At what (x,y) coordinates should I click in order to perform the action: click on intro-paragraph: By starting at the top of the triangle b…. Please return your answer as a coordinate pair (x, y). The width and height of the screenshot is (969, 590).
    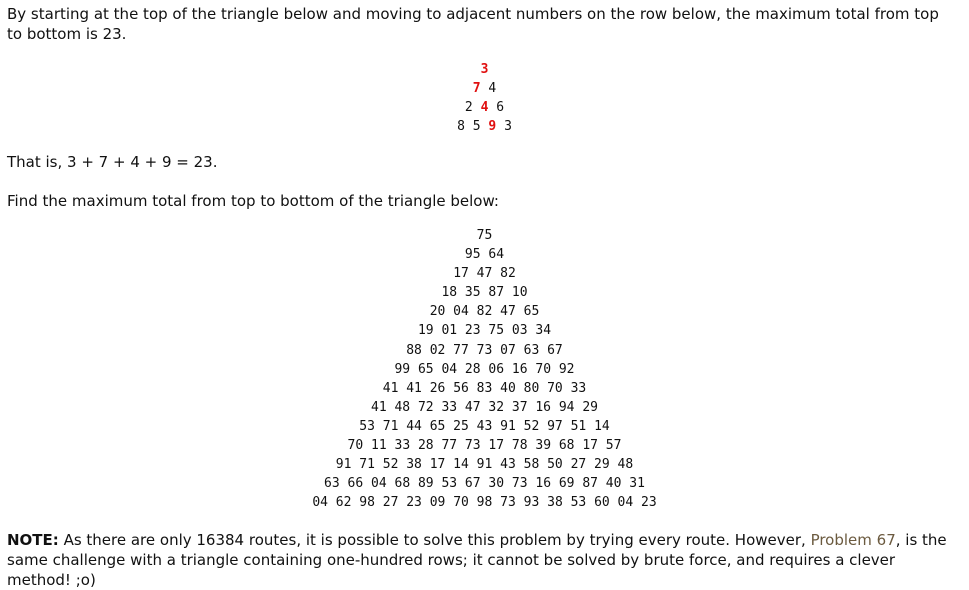
    Looking at the image, I should click on (473, 24).